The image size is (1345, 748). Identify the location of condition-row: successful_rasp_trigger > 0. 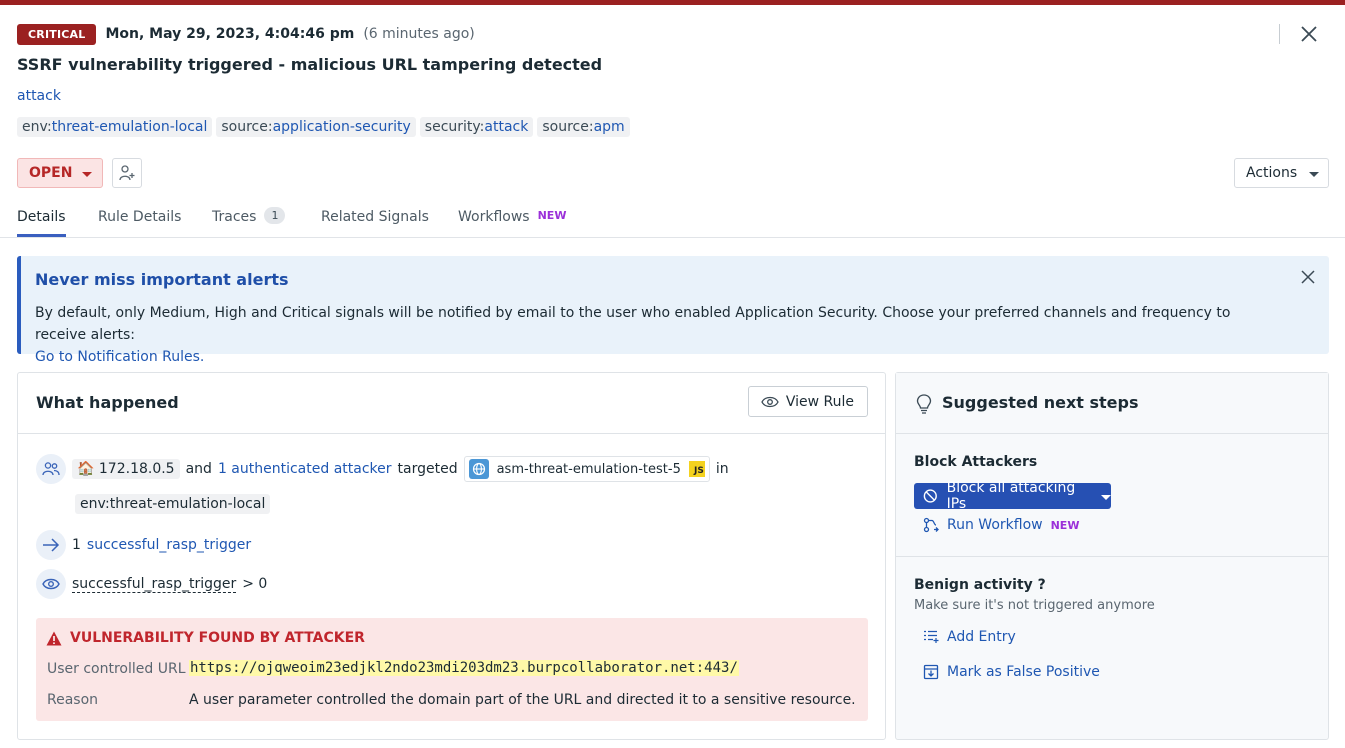
(151, 584).